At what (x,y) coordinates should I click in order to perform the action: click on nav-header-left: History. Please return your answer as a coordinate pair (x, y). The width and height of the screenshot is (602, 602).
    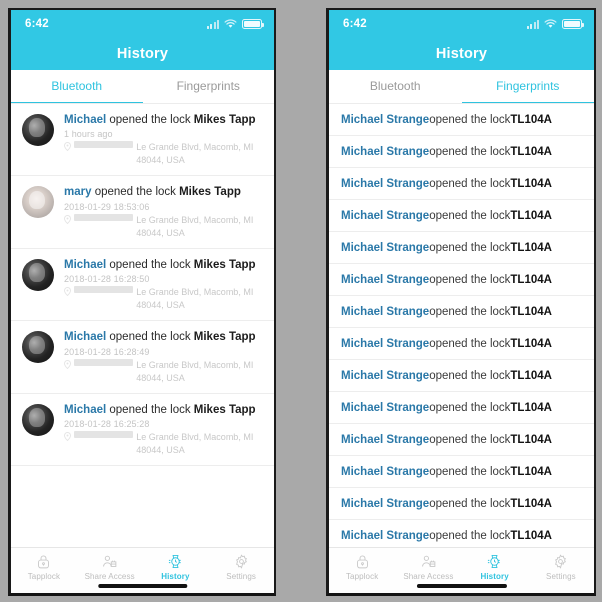
    Looking at the image, I should click on (142, 54).